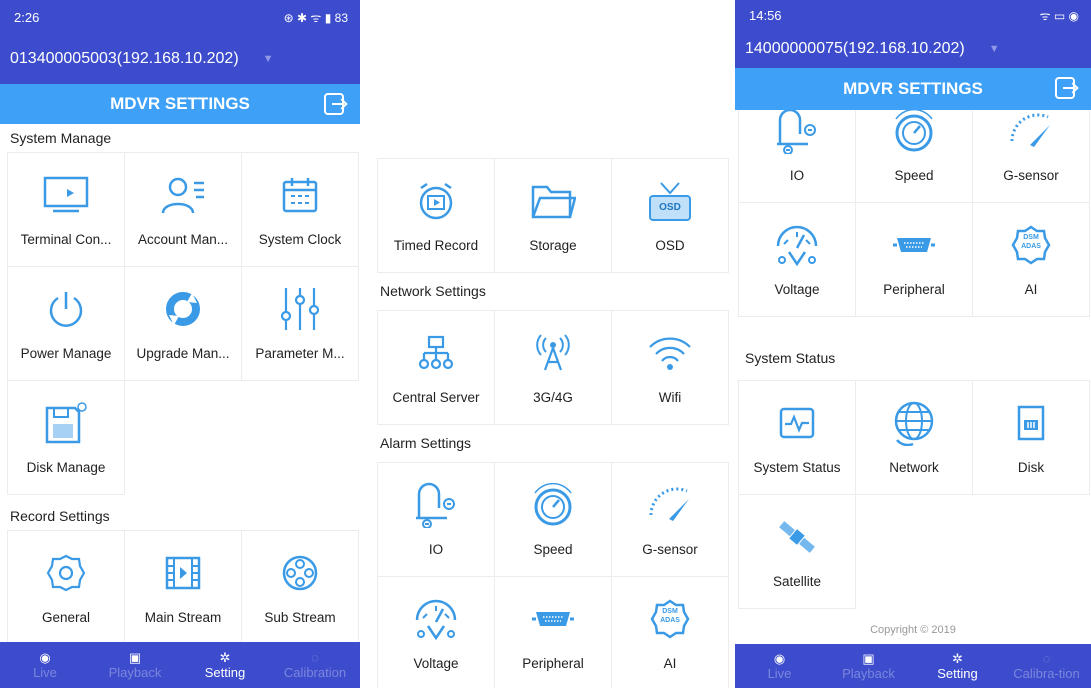 The height and width of the screenshot is (688, 1091). I want to click on tile-3g-4g: 3G/4G, so click(553, 367).